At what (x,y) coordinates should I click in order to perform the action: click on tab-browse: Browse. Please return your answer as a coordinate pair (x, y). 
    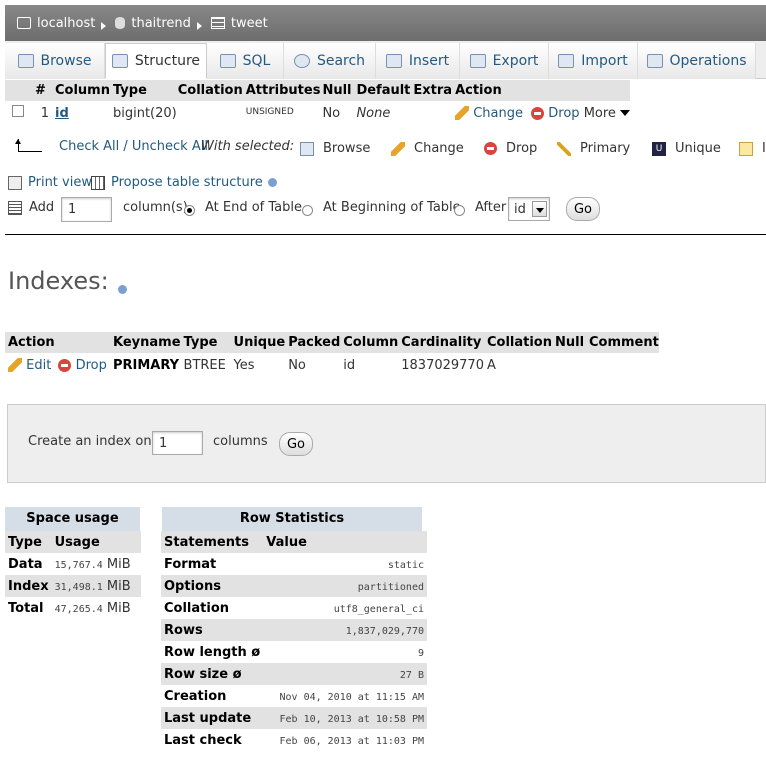
    Looking at the image, I should click on (55, 61).